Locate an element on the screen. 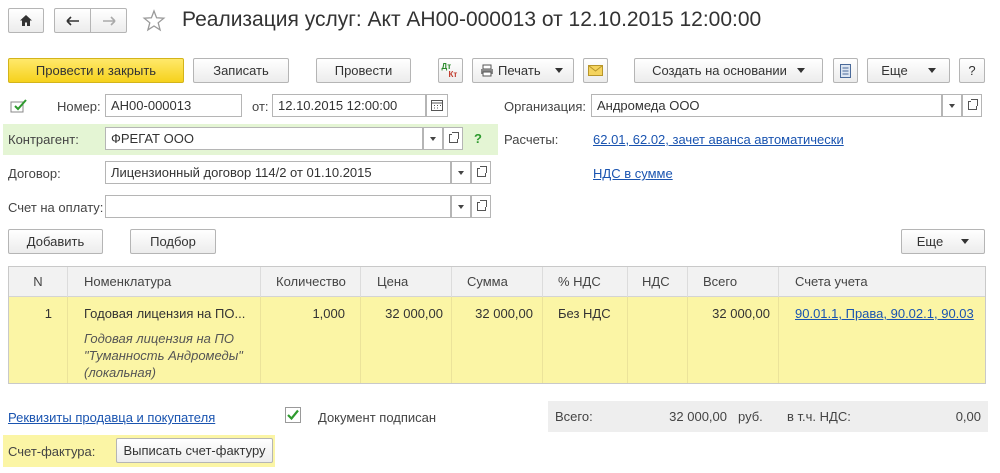 This screenshot has width=1000, height=473. list-icon is located at coordinates (845, 70).